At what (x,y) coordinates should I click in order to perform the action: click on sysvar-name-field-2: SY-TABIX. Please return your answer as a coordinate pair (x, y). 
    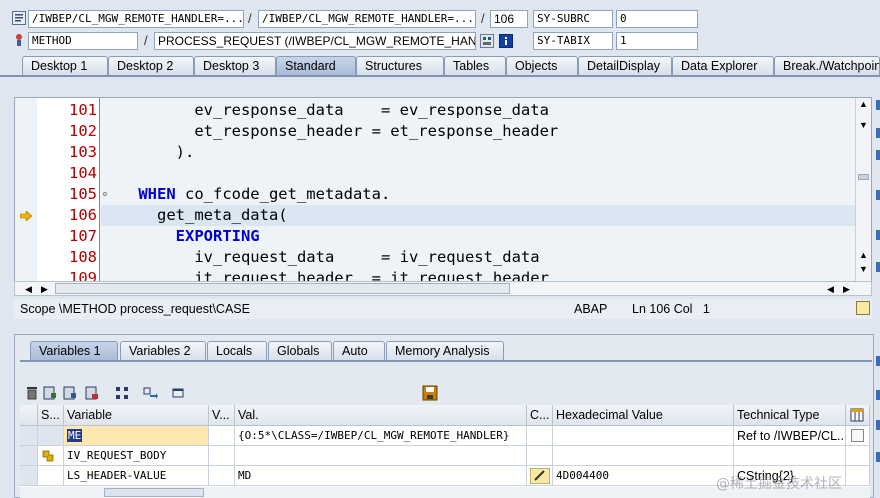
    Looking at the image, I should click on (573, 41).